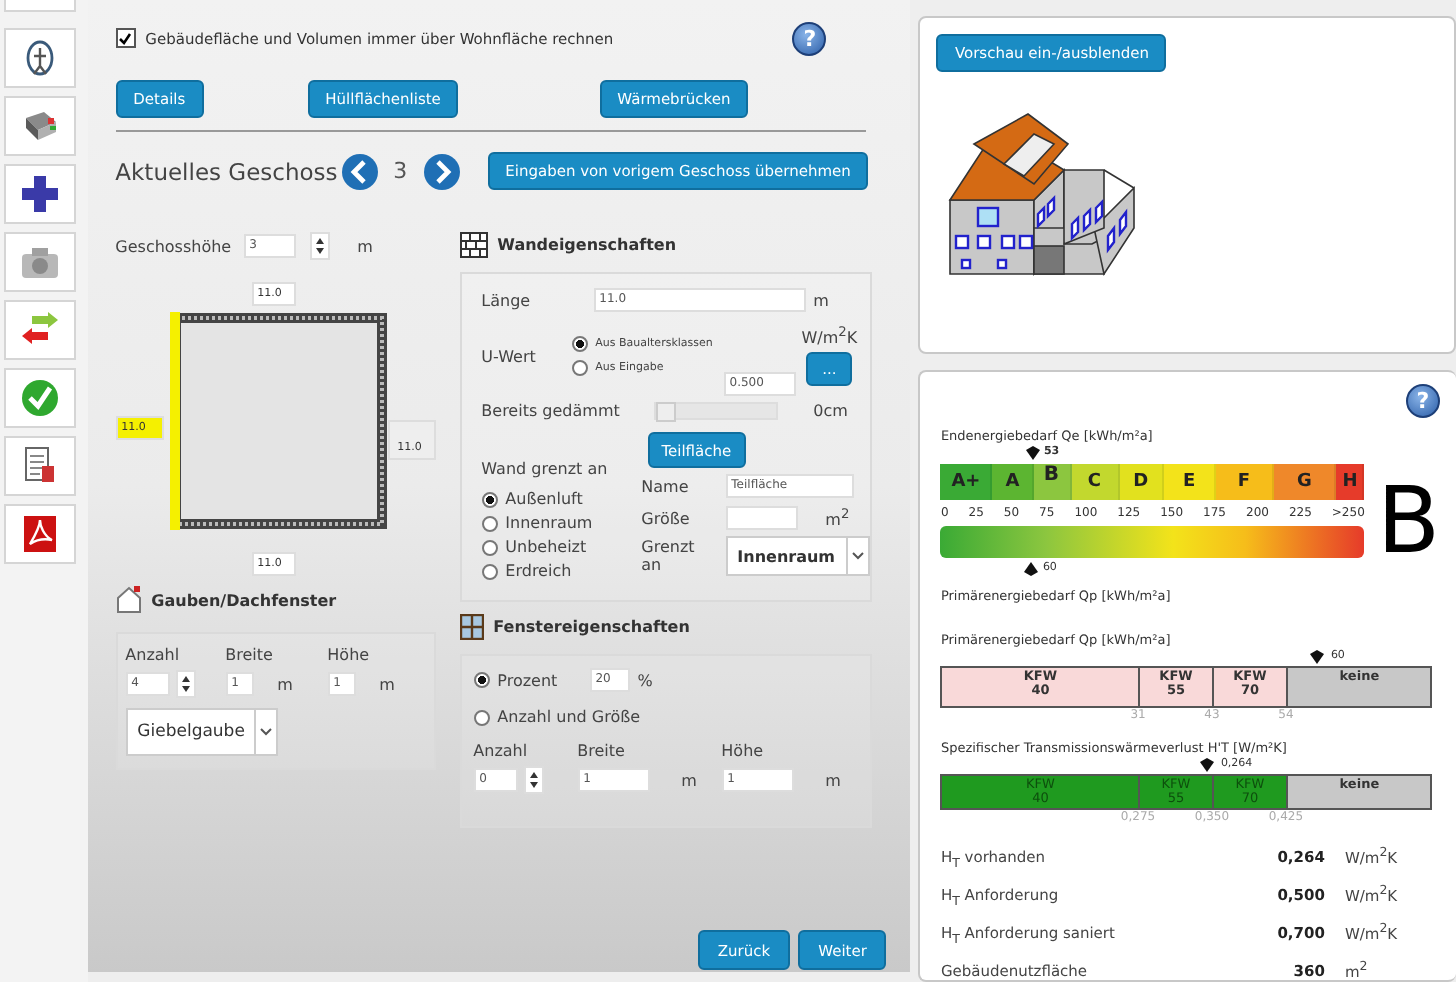  I want to click on section-title: Fenstereigenschaften, so click(591, 626).